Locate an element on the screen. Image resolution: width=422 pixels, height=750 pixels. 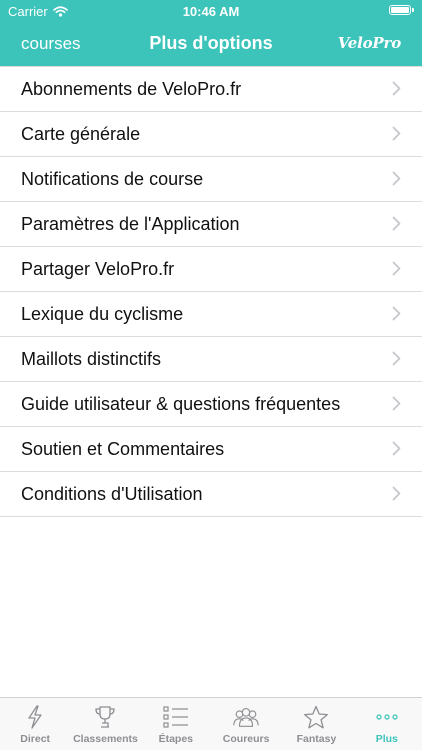
tab-label: Coureurs is located at coordinates (246, 739).